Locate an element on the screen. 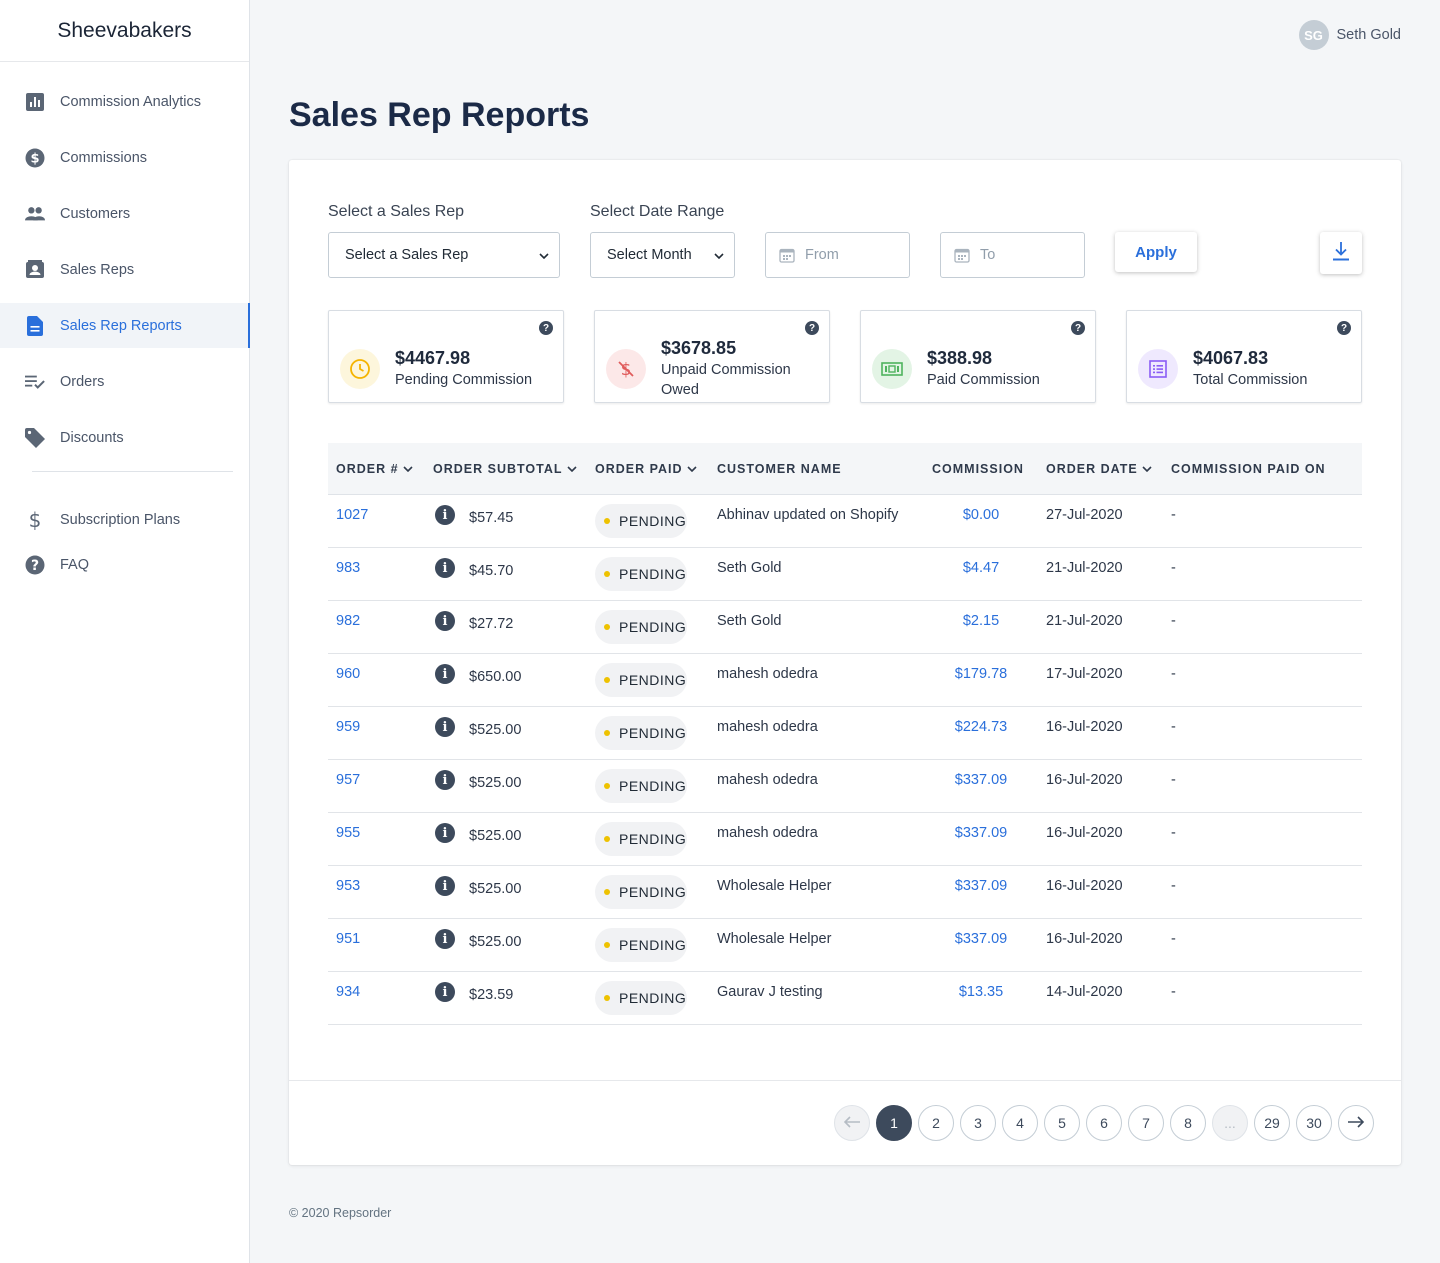 This screenshot has width=1440, height=1263. month-select: Select Month is located at coordinates (662, 255).